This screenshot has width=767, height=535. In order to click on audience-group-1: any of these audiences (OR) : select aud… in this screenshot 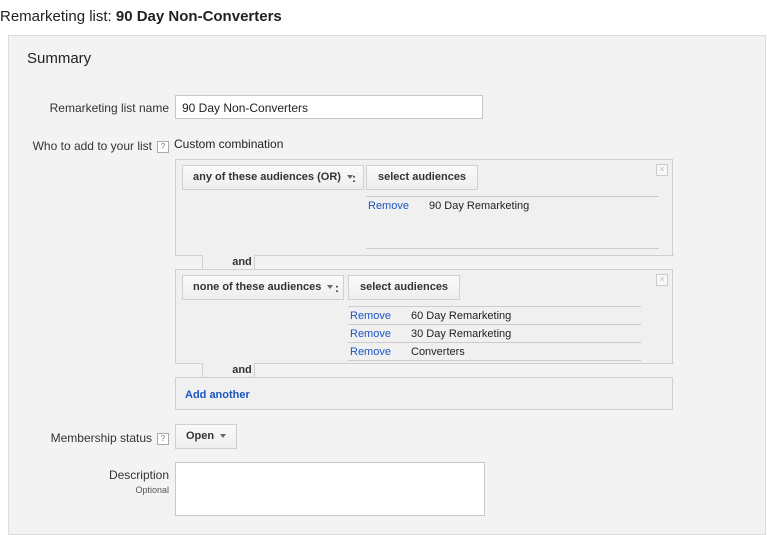, I will do `click(424, 207)`.